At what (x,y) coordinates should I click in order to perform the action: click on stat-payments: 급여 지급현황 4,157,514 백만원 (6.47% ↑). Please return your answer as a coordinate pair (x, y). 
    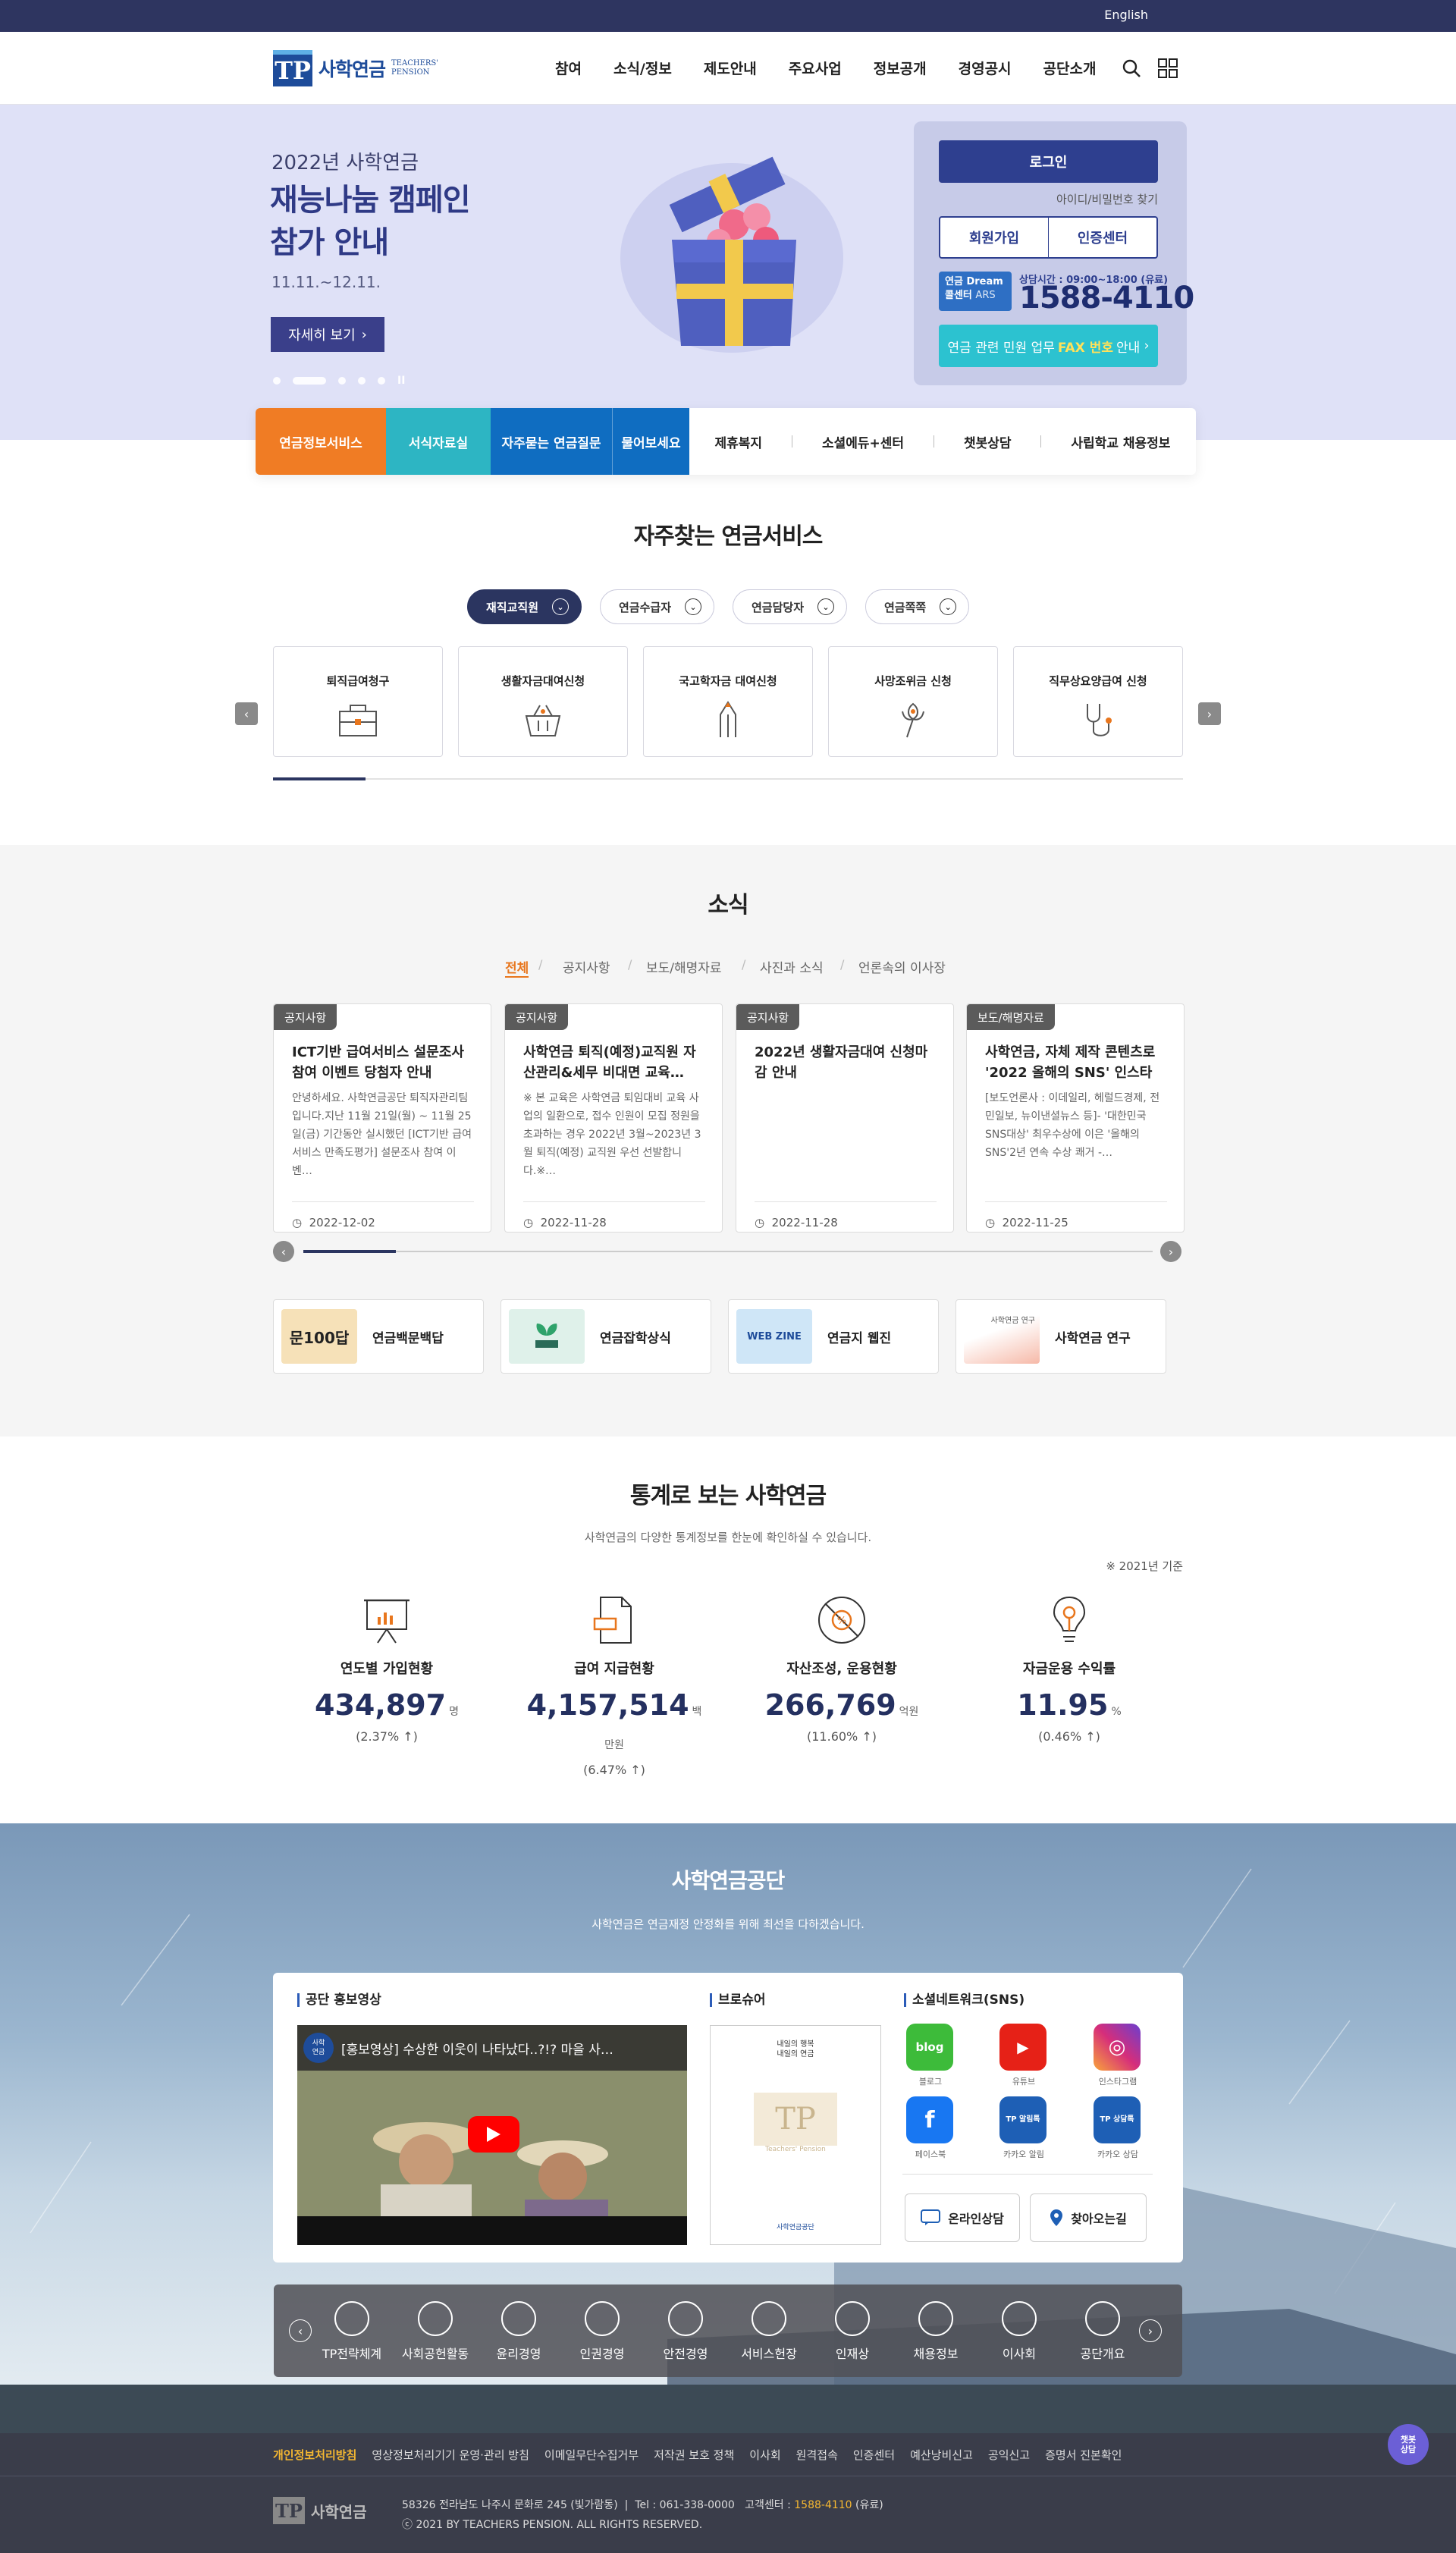
    Looking at the image, I should click on (614, 1685).